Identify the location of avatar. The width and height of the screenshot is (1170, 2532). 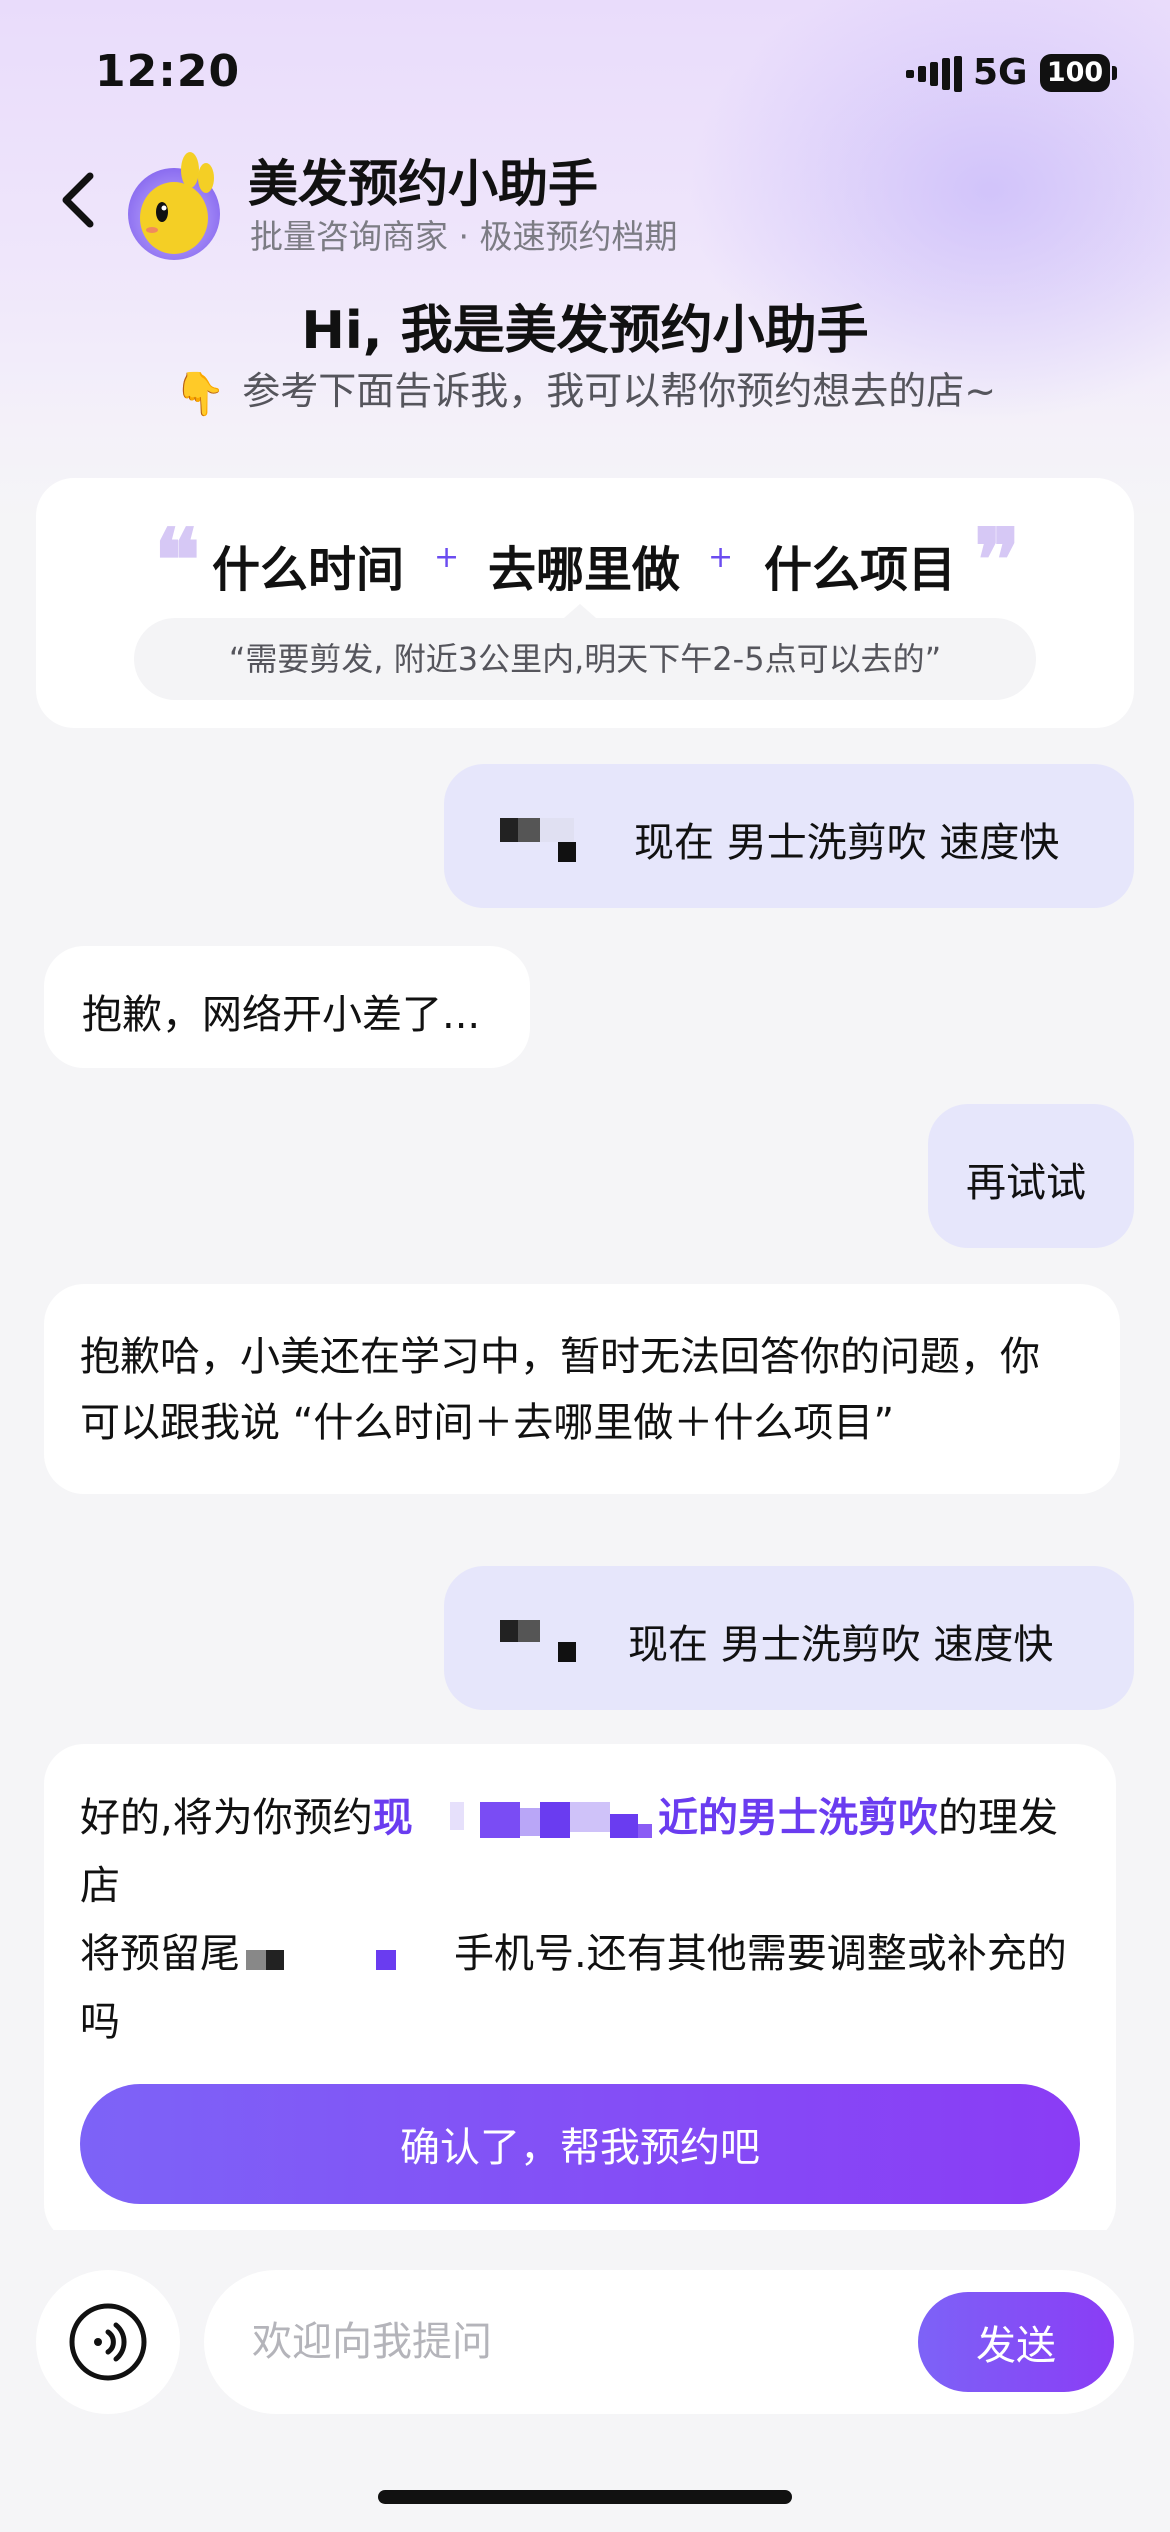
(174, 206).